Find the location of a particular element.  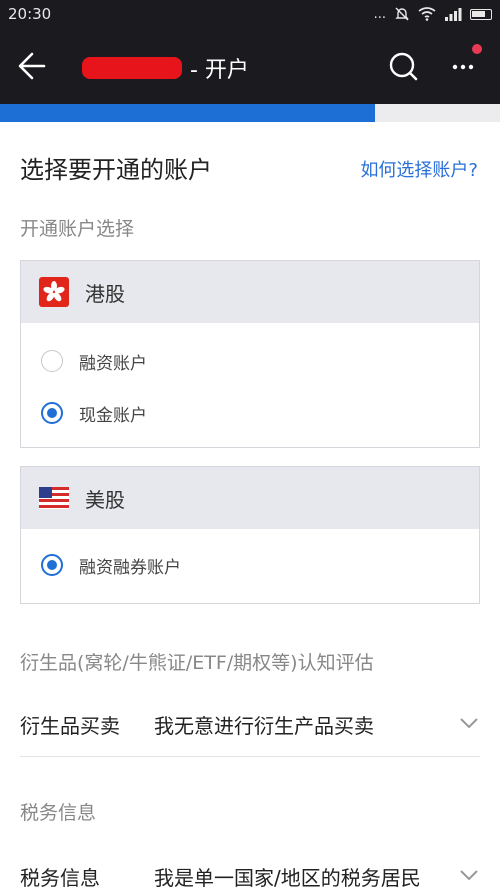

option-margin-securities-account: 融资融券账户 is located at coordinates (250, 565).